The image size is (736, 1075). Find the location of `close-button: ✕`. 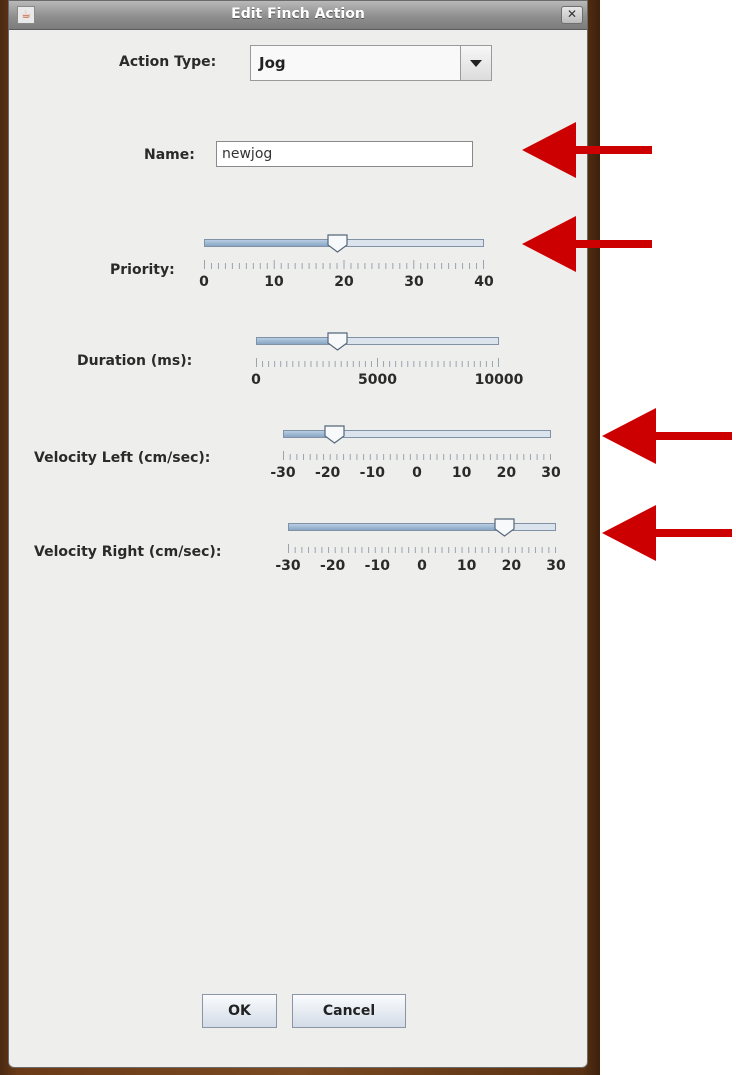

close-button: ✕ is located at coordinates (572, 15).